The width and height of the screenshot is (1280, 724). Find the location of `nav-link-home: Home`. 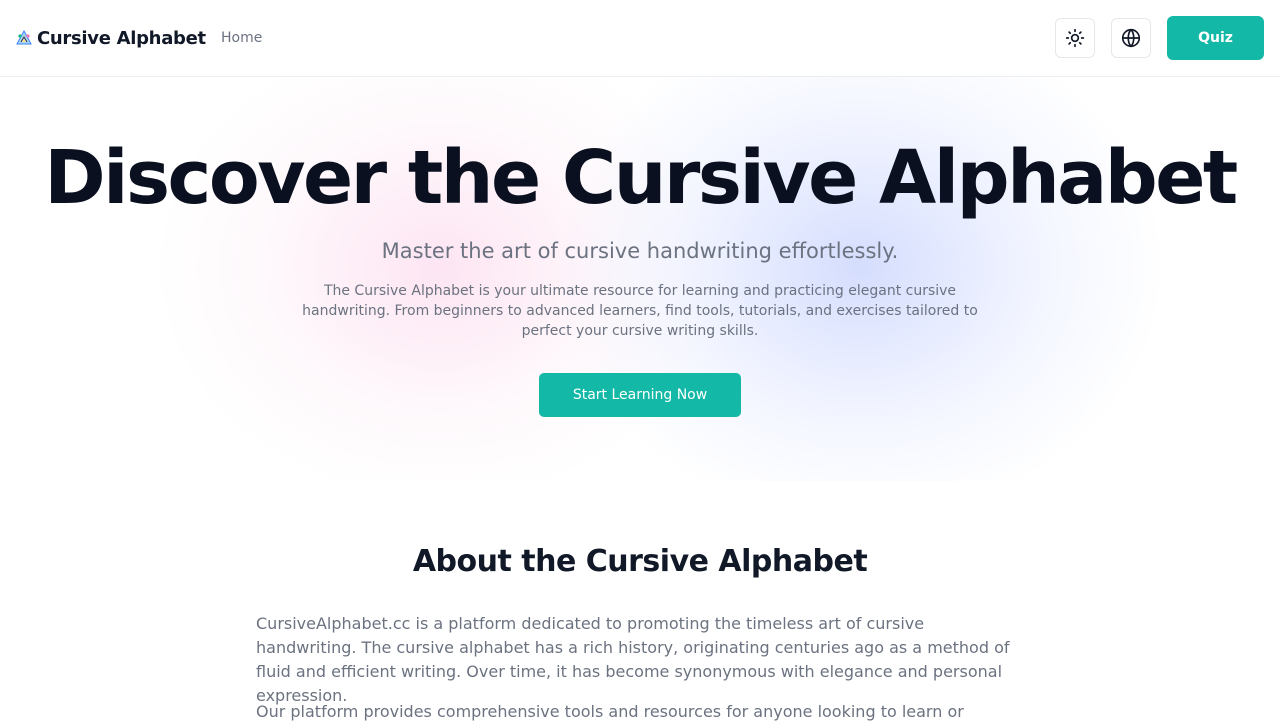

nav-link-home: Home is located at coordinates (241, 38).